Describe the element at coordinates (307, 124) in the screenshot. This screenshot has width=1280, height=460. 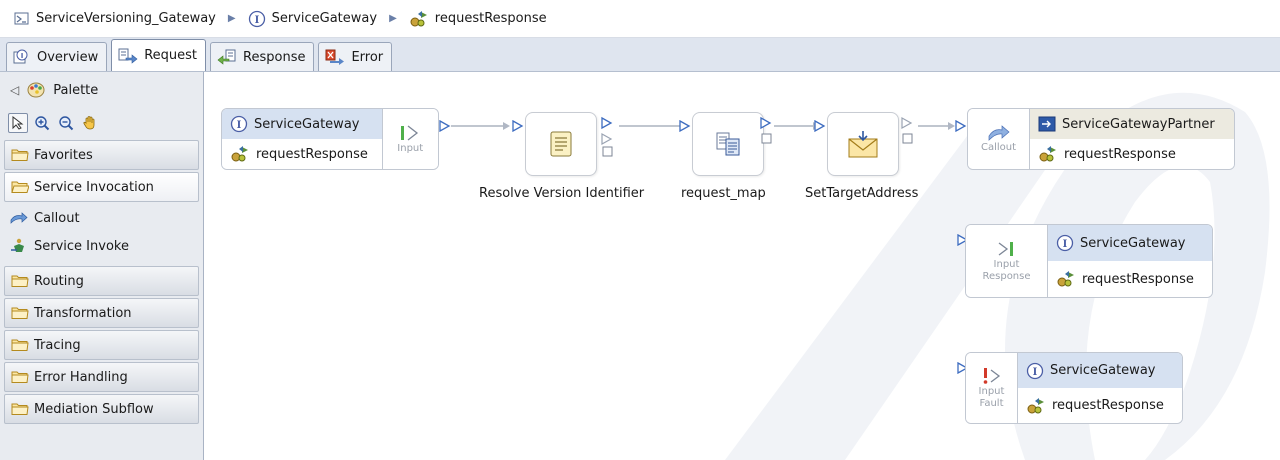
I see `input-node-interface: ServiceGateway` at that location.